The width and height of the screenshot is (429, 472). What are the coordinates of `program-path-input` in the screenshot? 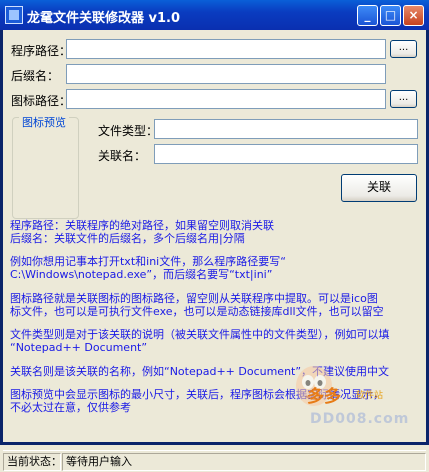 It's located at (226, 49).